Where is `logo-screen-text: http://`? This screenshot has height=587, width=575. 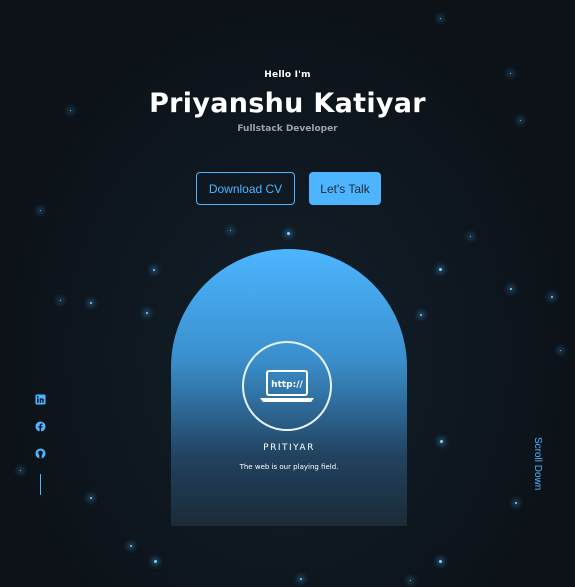 logo-screen-text: http:// is located at coordinates (287, 385).